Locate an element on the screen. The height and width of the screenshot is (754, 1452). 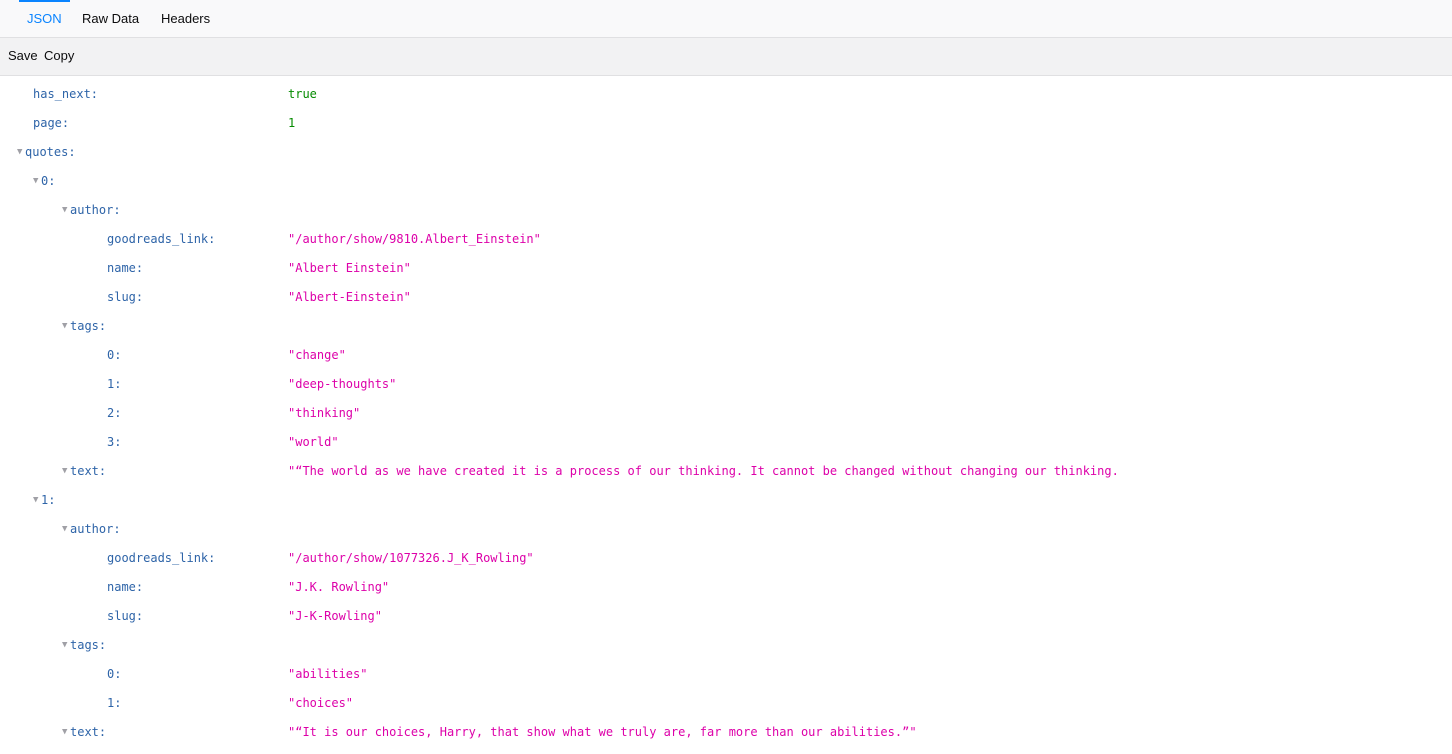
key-label: 2: is located at coordinates (114, 413).